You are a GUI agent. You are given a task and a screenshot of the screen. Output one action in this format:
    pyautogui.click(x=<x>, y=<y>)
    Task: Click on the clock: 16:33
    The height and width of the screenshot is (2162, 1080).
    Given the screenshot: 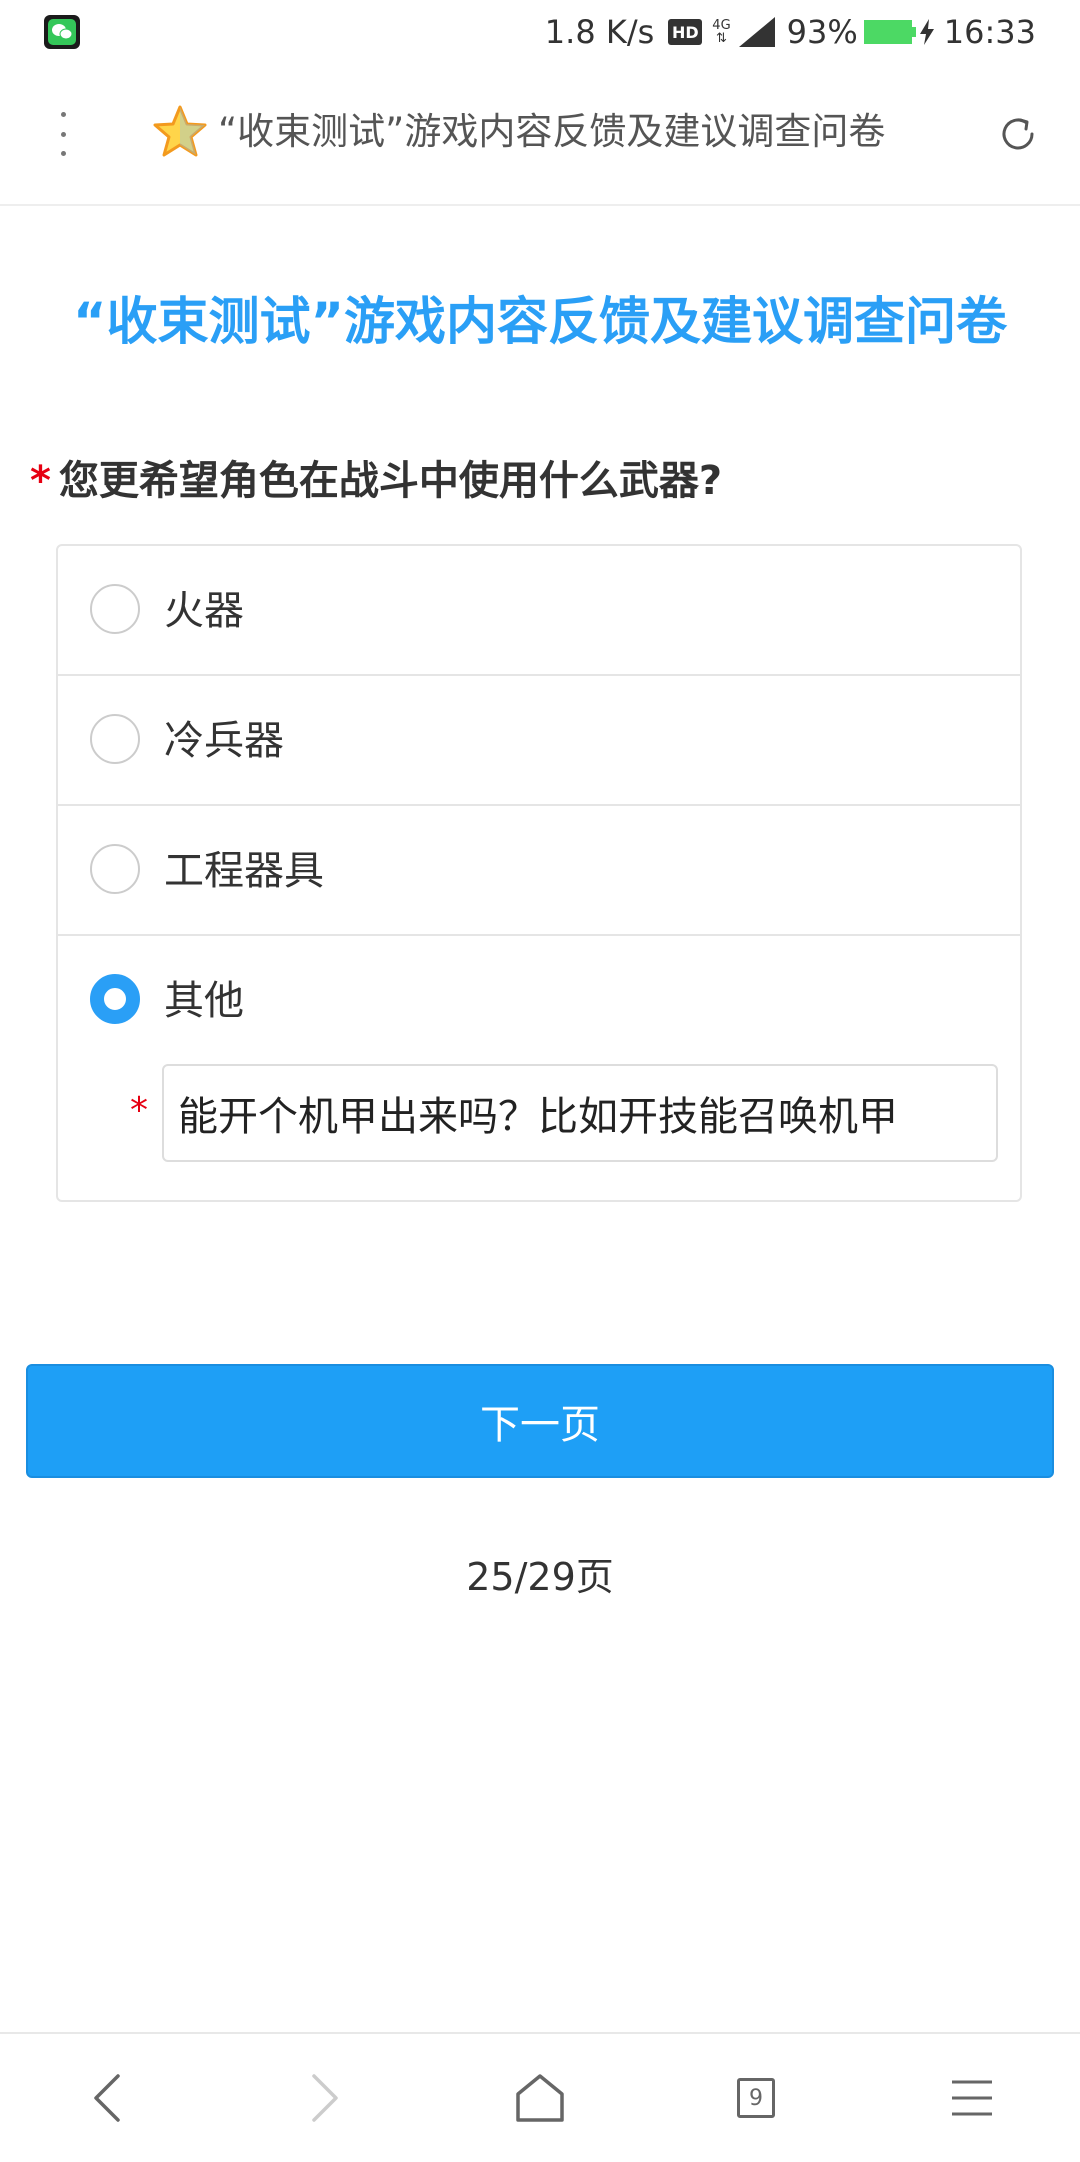 What is the action you would take?
    pyautogui.click(x=989, y=32)
    